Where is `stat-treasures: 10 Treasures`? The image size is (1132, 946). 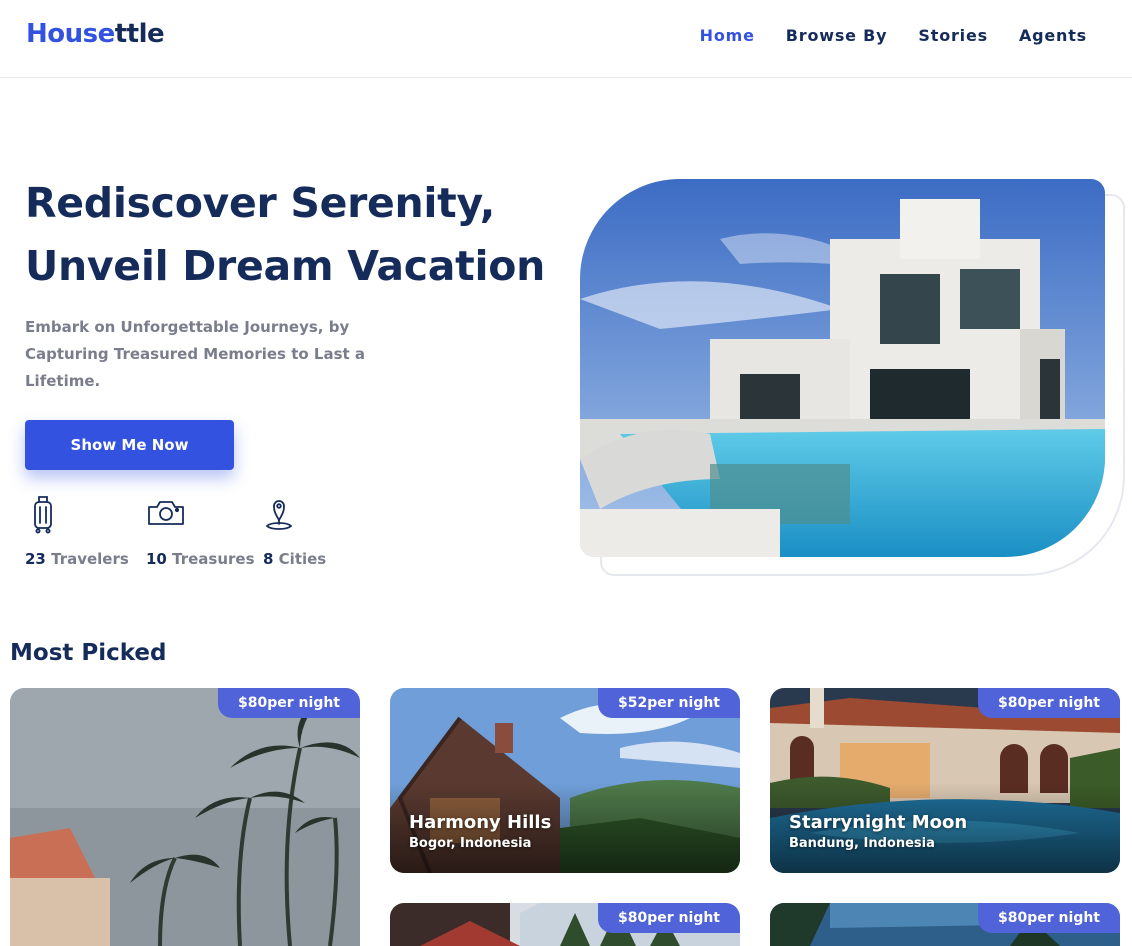 stat-treasures: 10 Treasures is located at coordinates (200, 531).